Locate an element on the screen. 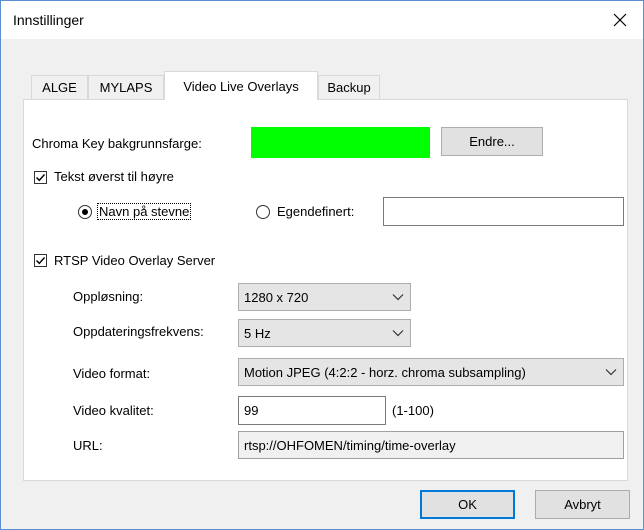 The height and width of the screenshot is (530, 644). window-title: Innstillinger is located at coordinates (48, 20).